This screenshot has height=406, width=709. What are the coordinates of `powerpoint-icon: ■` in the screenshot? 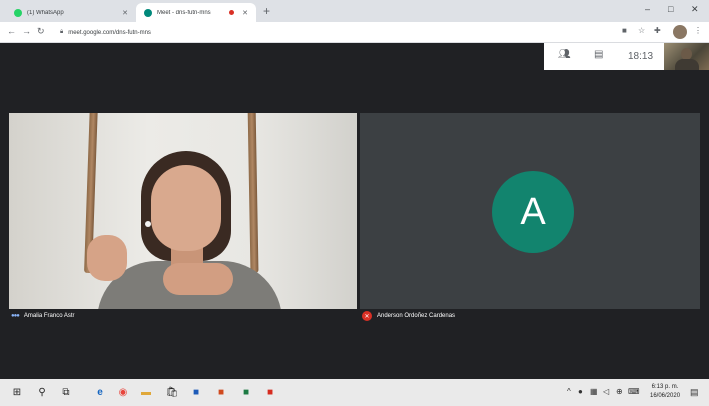 It's located at (221, 392).